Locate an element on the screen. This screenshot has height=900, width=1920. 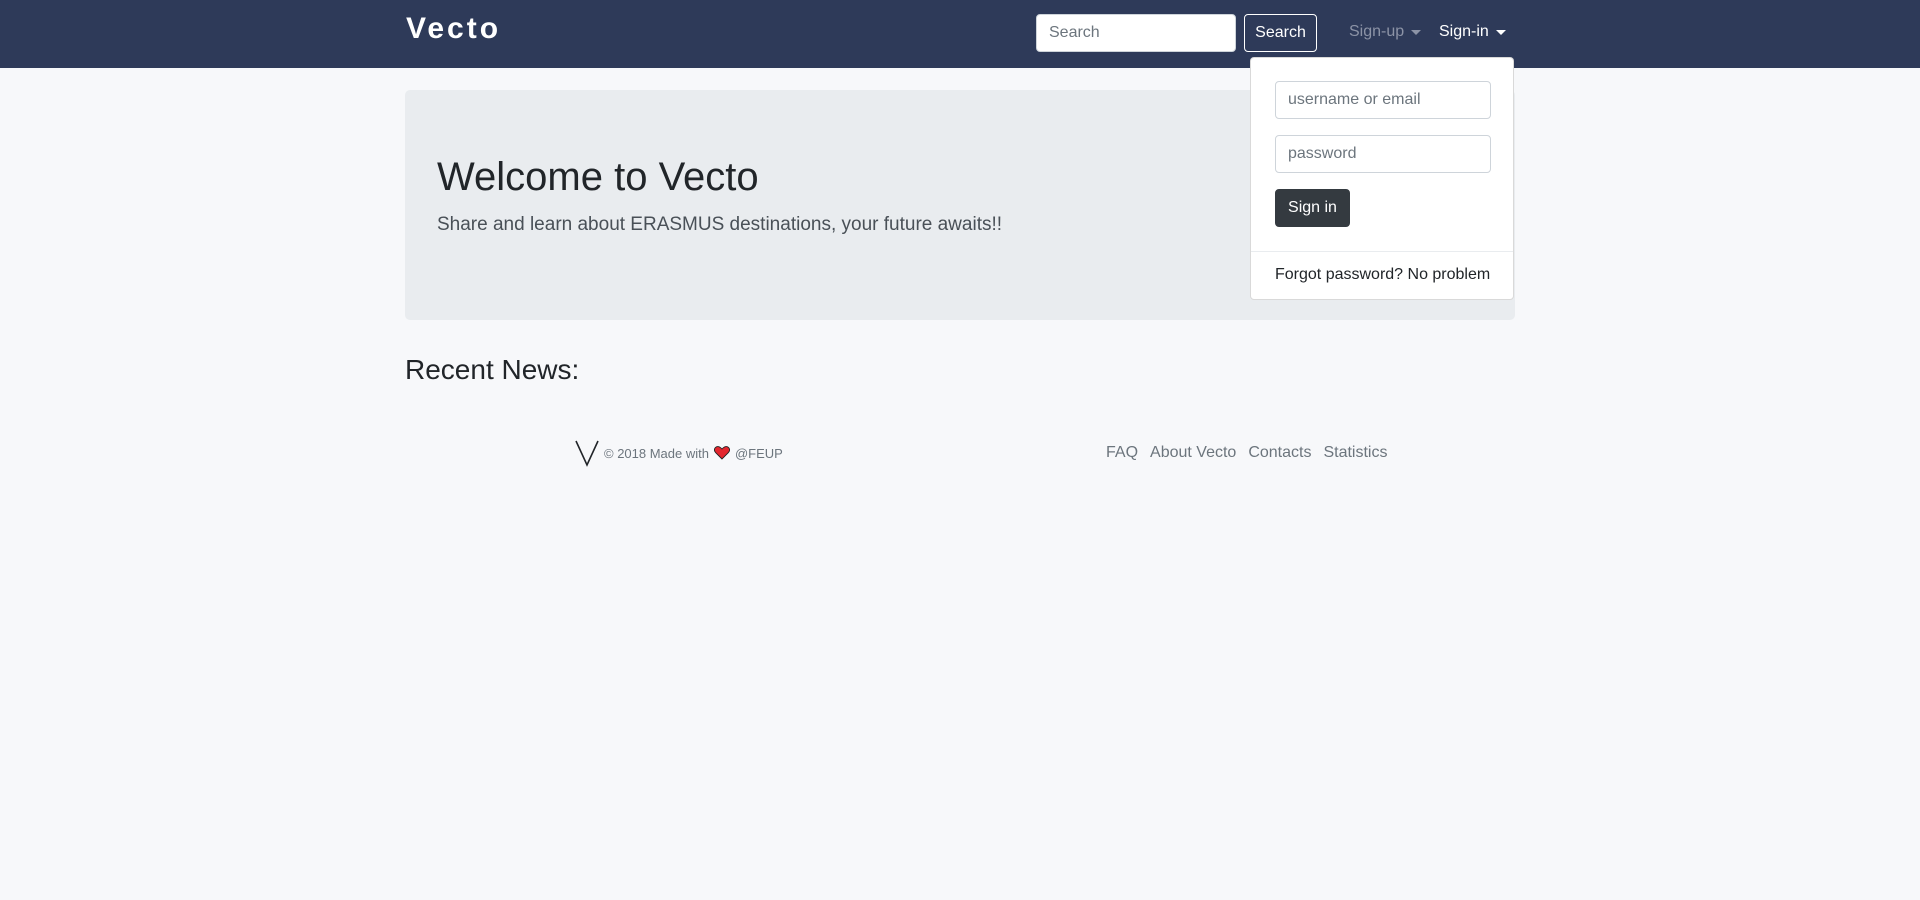
copyright-text: © 2018 Made with is located at coordinates (656, 453).